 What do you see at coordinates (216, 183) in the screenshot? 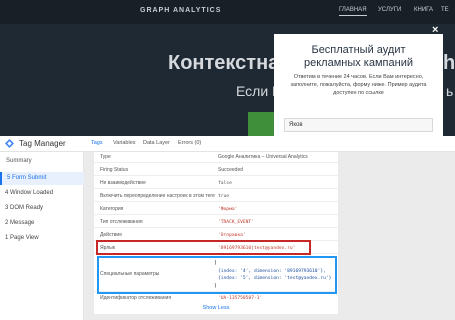
I see `table-row: Не взаимодействие false` at bounding box center [216, 183].